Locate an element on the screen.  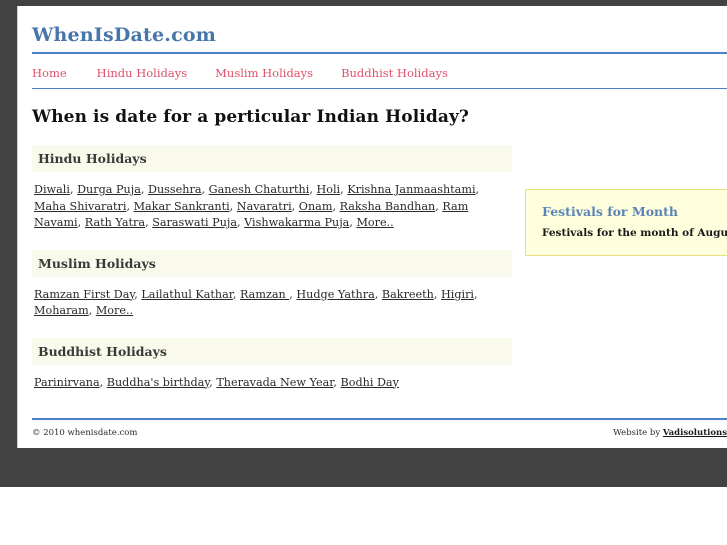
holiday-link: Ramzan is located at coordinates (264, 294).